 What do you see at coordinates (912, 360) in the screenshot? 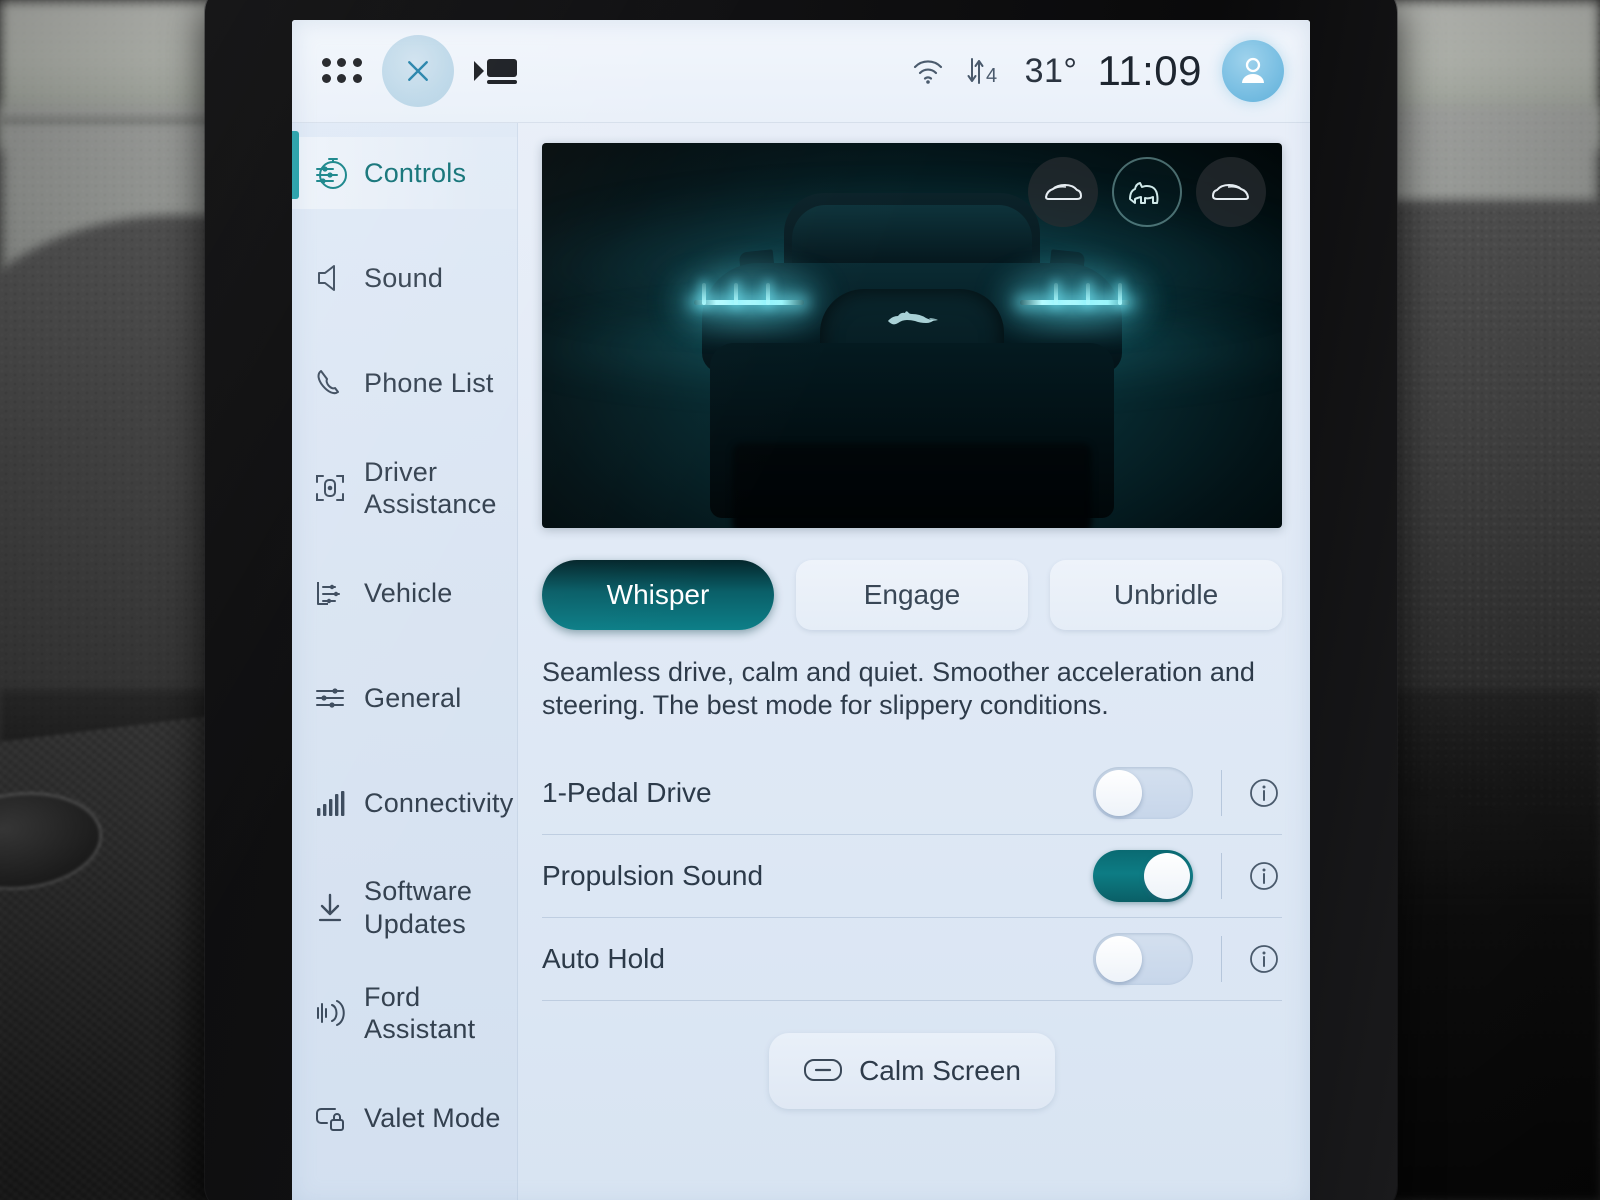
I see `mustang-mach-e-silhouette` at bounding box center [912, 360].